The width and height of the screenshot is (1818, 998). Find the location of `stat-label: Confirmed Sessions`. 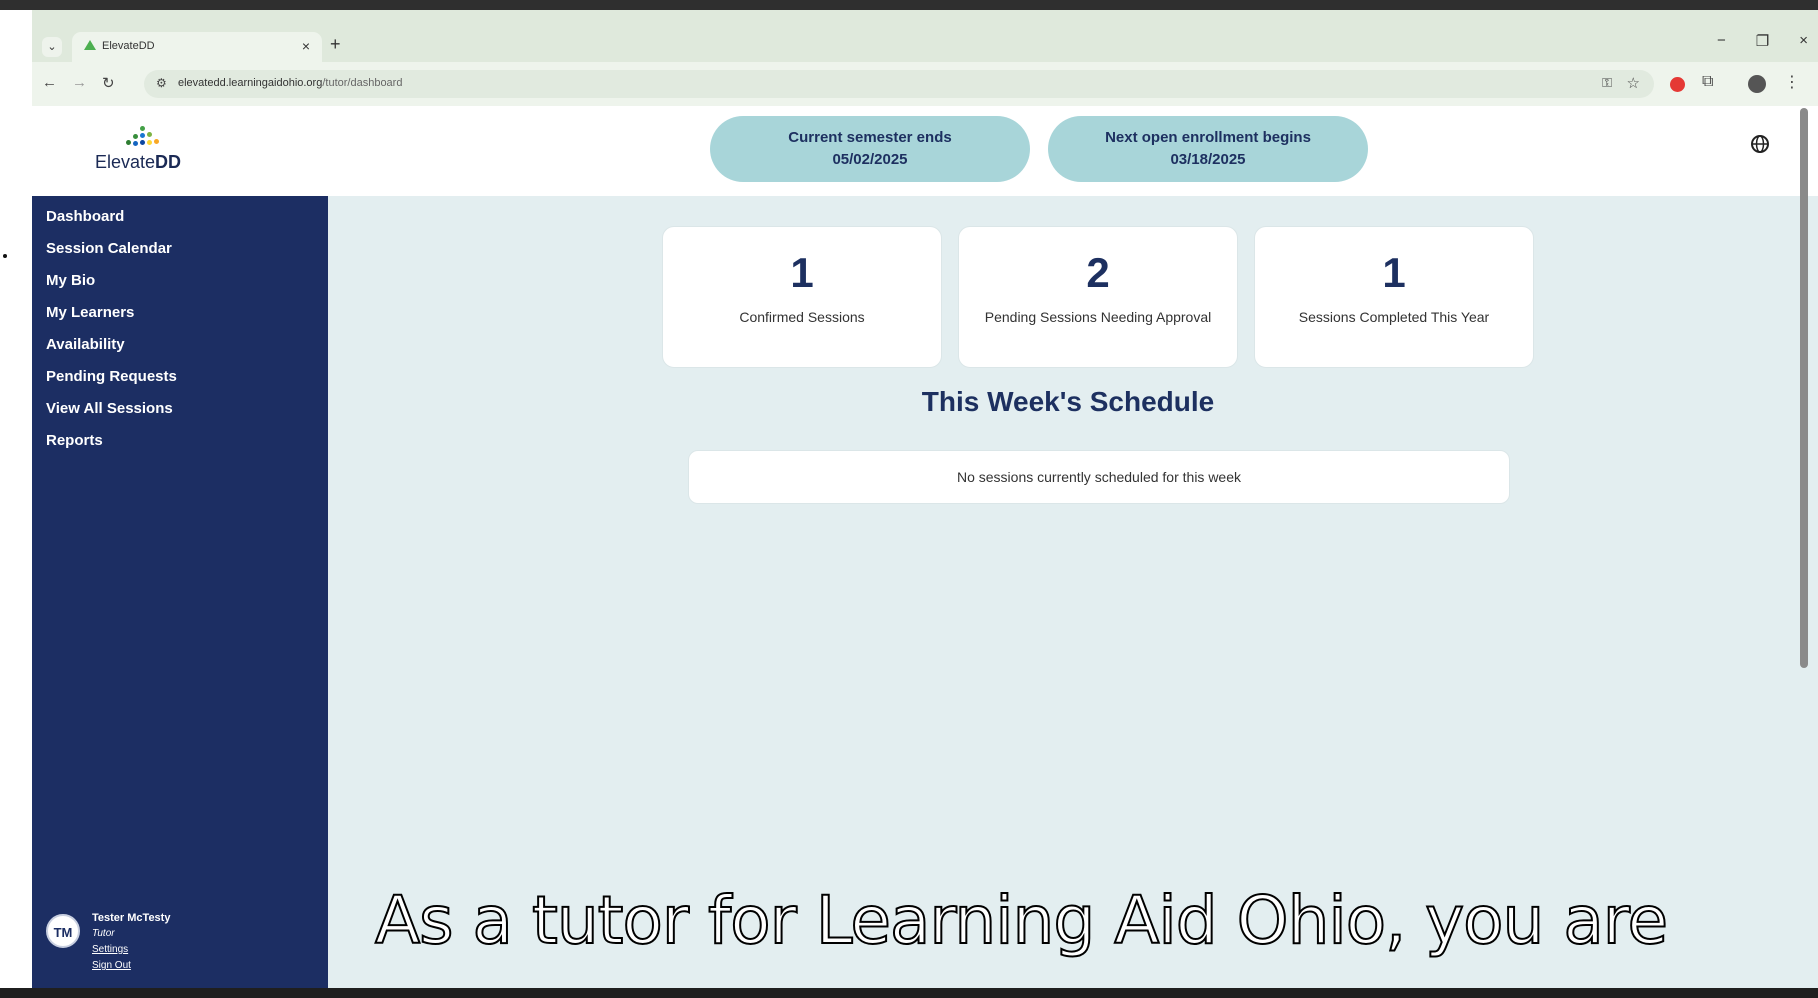

stat-label: Confirmed Sessions is located at coordinates (802, 317).